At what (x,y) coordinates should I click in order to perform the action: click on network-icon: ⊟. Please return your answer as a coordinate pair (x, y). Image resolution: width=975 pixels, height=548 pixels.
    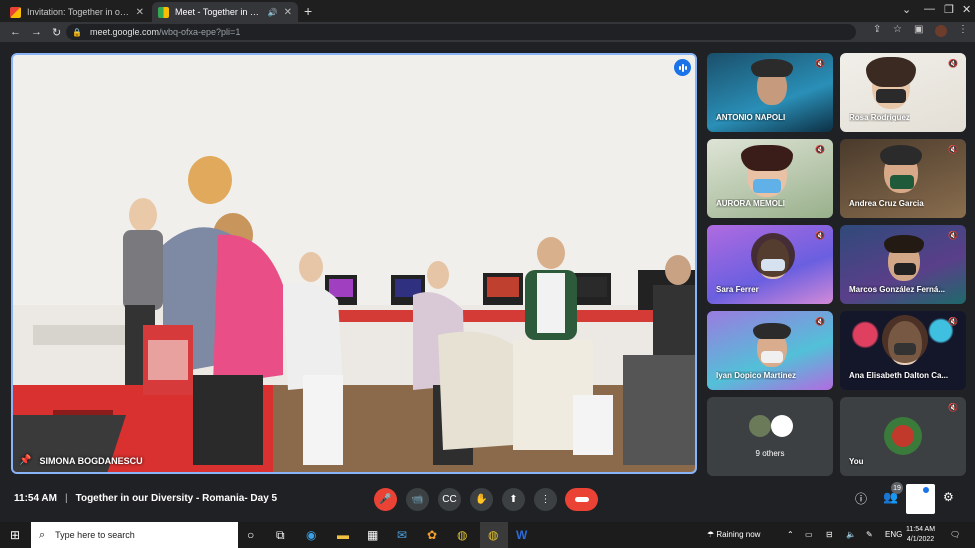
    Looking at the image, I should click on (829, 534).